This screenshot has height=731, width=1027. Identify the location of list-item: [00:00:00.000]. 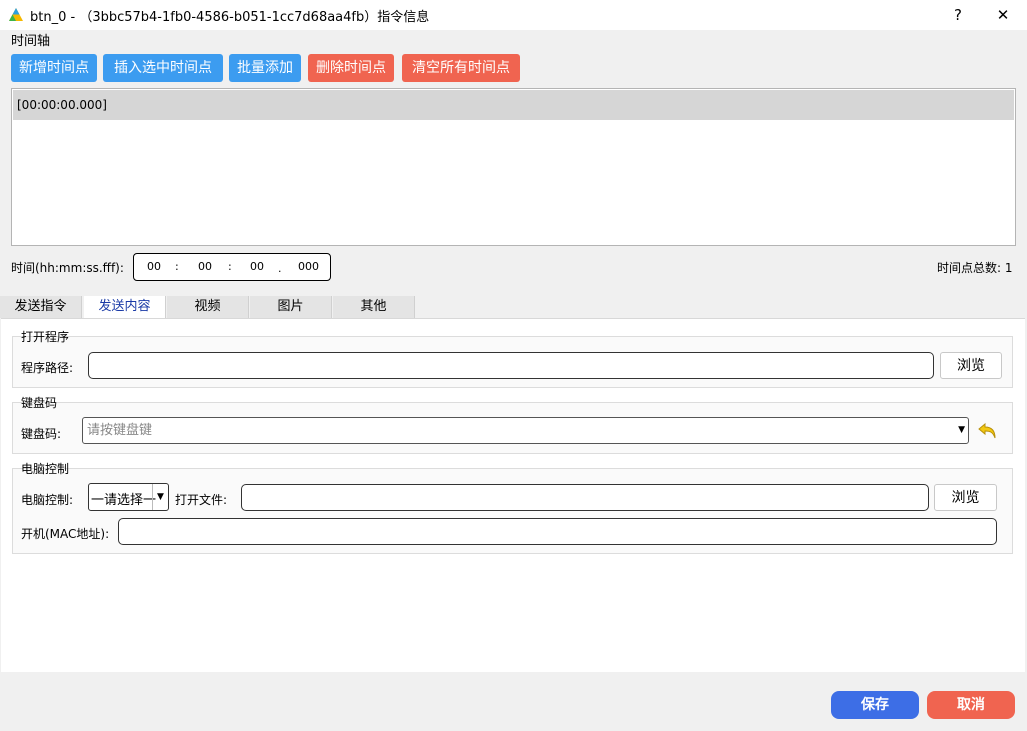
(513, 105).